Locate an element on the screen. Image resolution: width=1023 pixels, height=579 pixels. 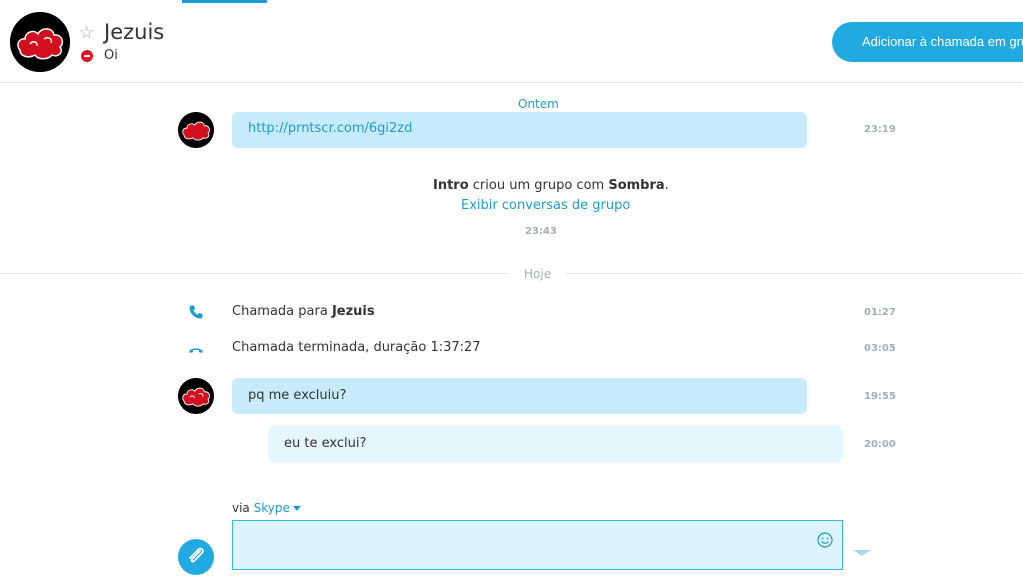
call-to-prefix: Chamada para is located at coordinates (282, 311).